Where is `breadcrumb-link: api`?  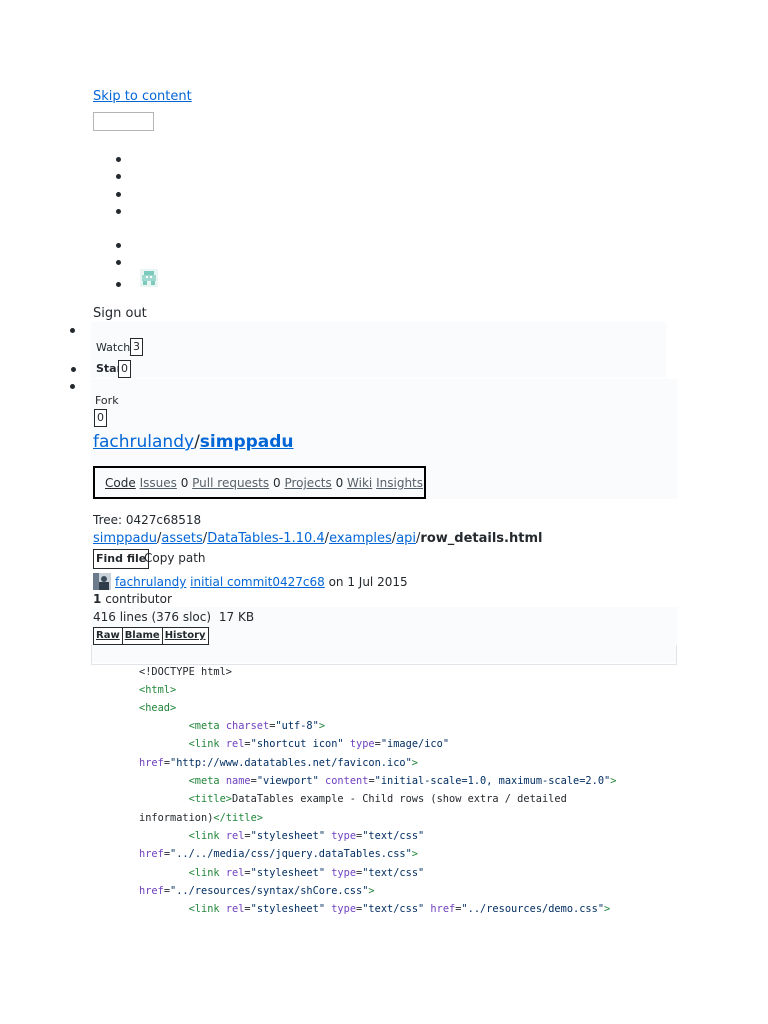
breadcrumb-link: api is located at coordinates (406, 538).